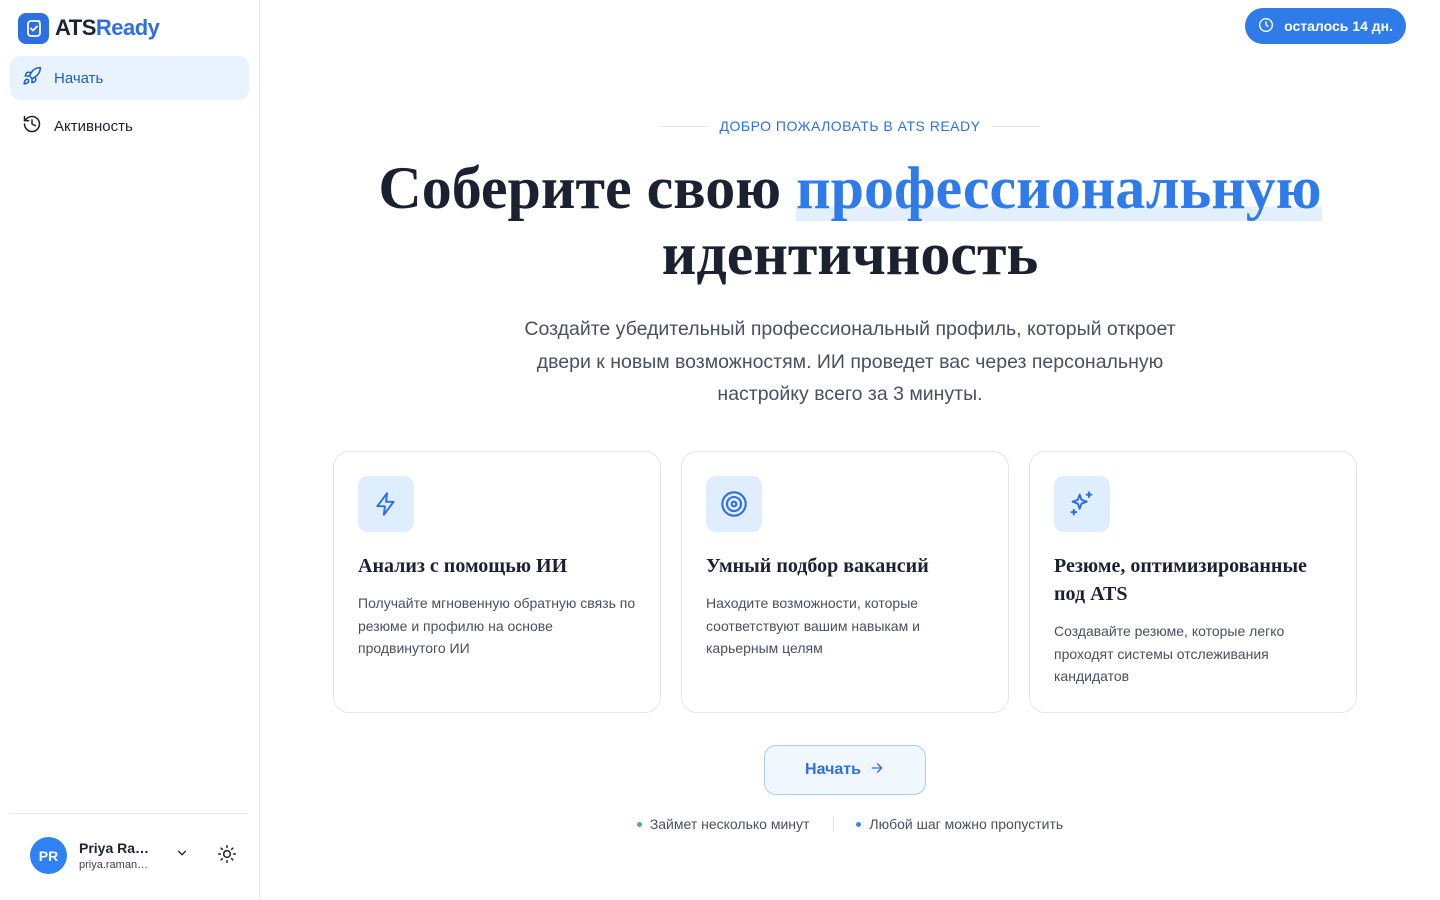 This screenshot has height=900, width=1440. I want to click on theme-toggle-button, so click(227, 856).